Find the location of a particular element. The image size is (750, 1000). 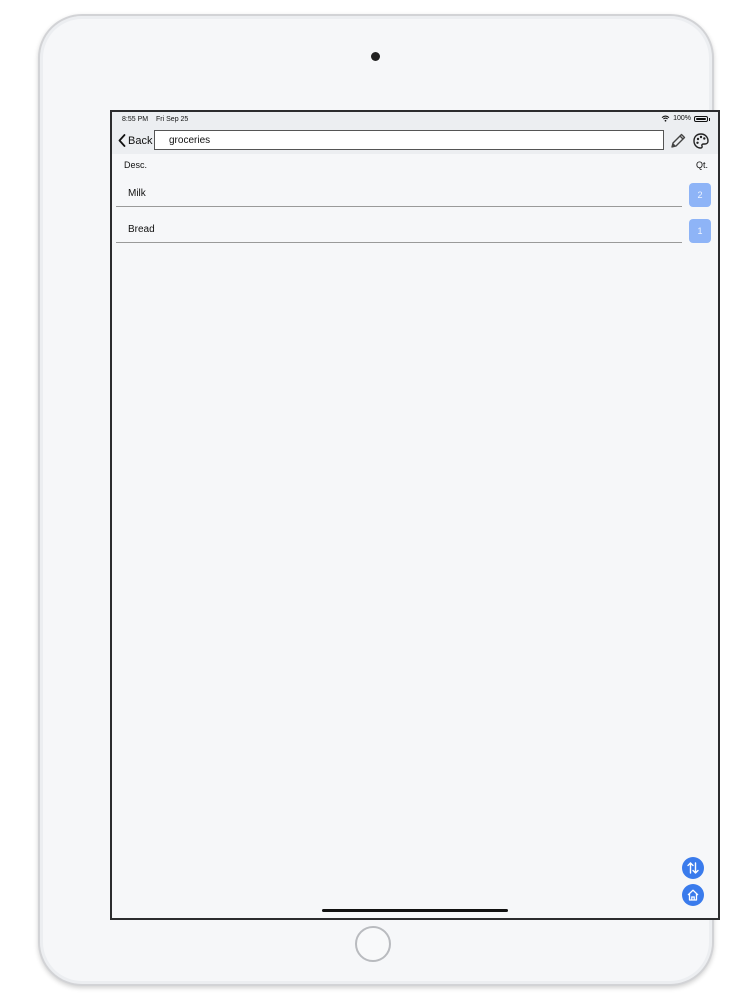

qty-column-header: Qt. is located at coordinates (701, 165).